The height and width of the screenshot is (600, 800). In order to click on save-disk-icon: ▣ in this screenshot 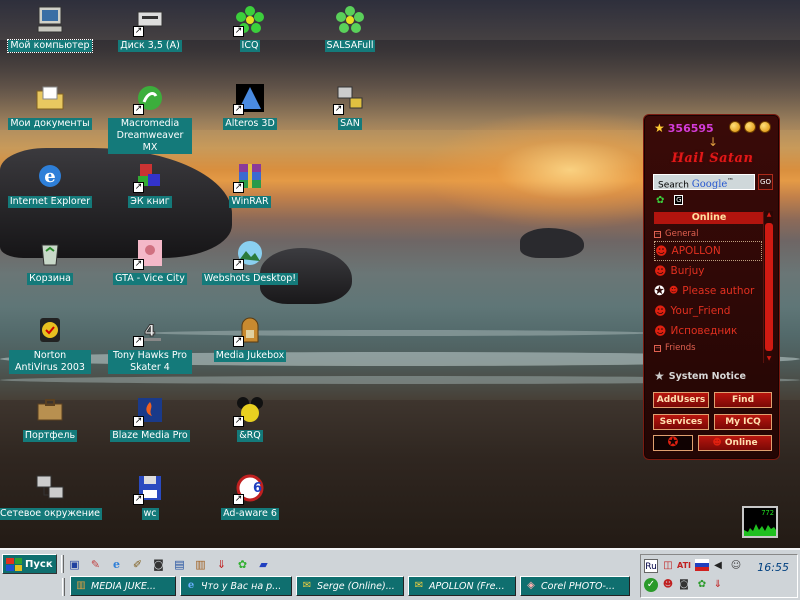, I will do `click(74, 564)`.